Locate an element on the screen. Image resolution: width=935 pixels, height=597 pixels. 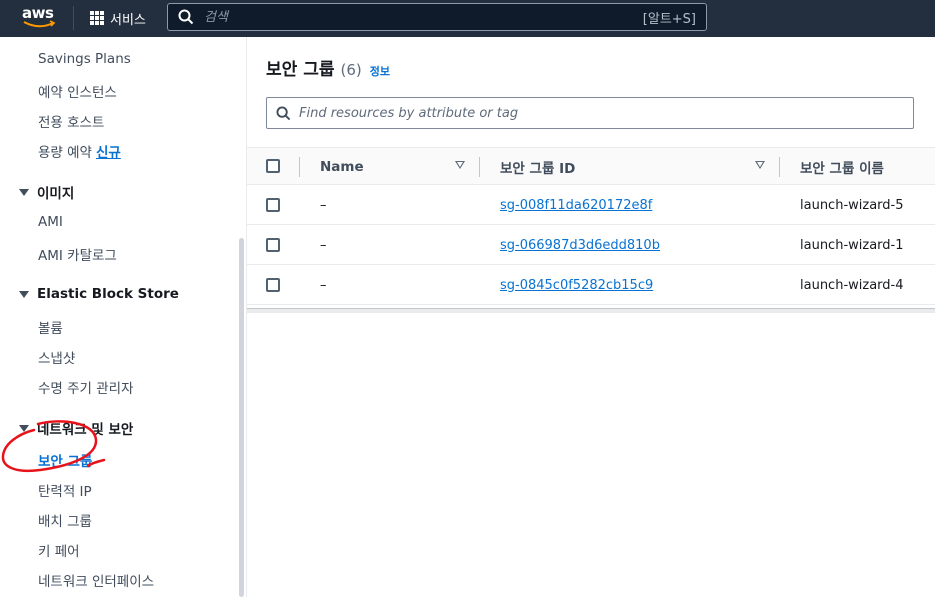
filter-input is located at coordinates (606, 113).